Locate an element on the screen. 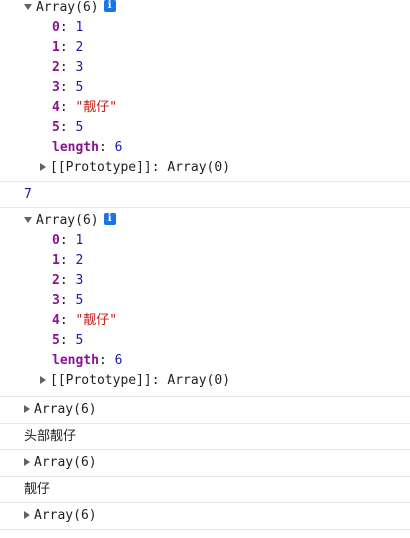 The height and width of the screenshot is (538, 410). logged-text: 头部靓仔 is located at coordinates (50, 436).